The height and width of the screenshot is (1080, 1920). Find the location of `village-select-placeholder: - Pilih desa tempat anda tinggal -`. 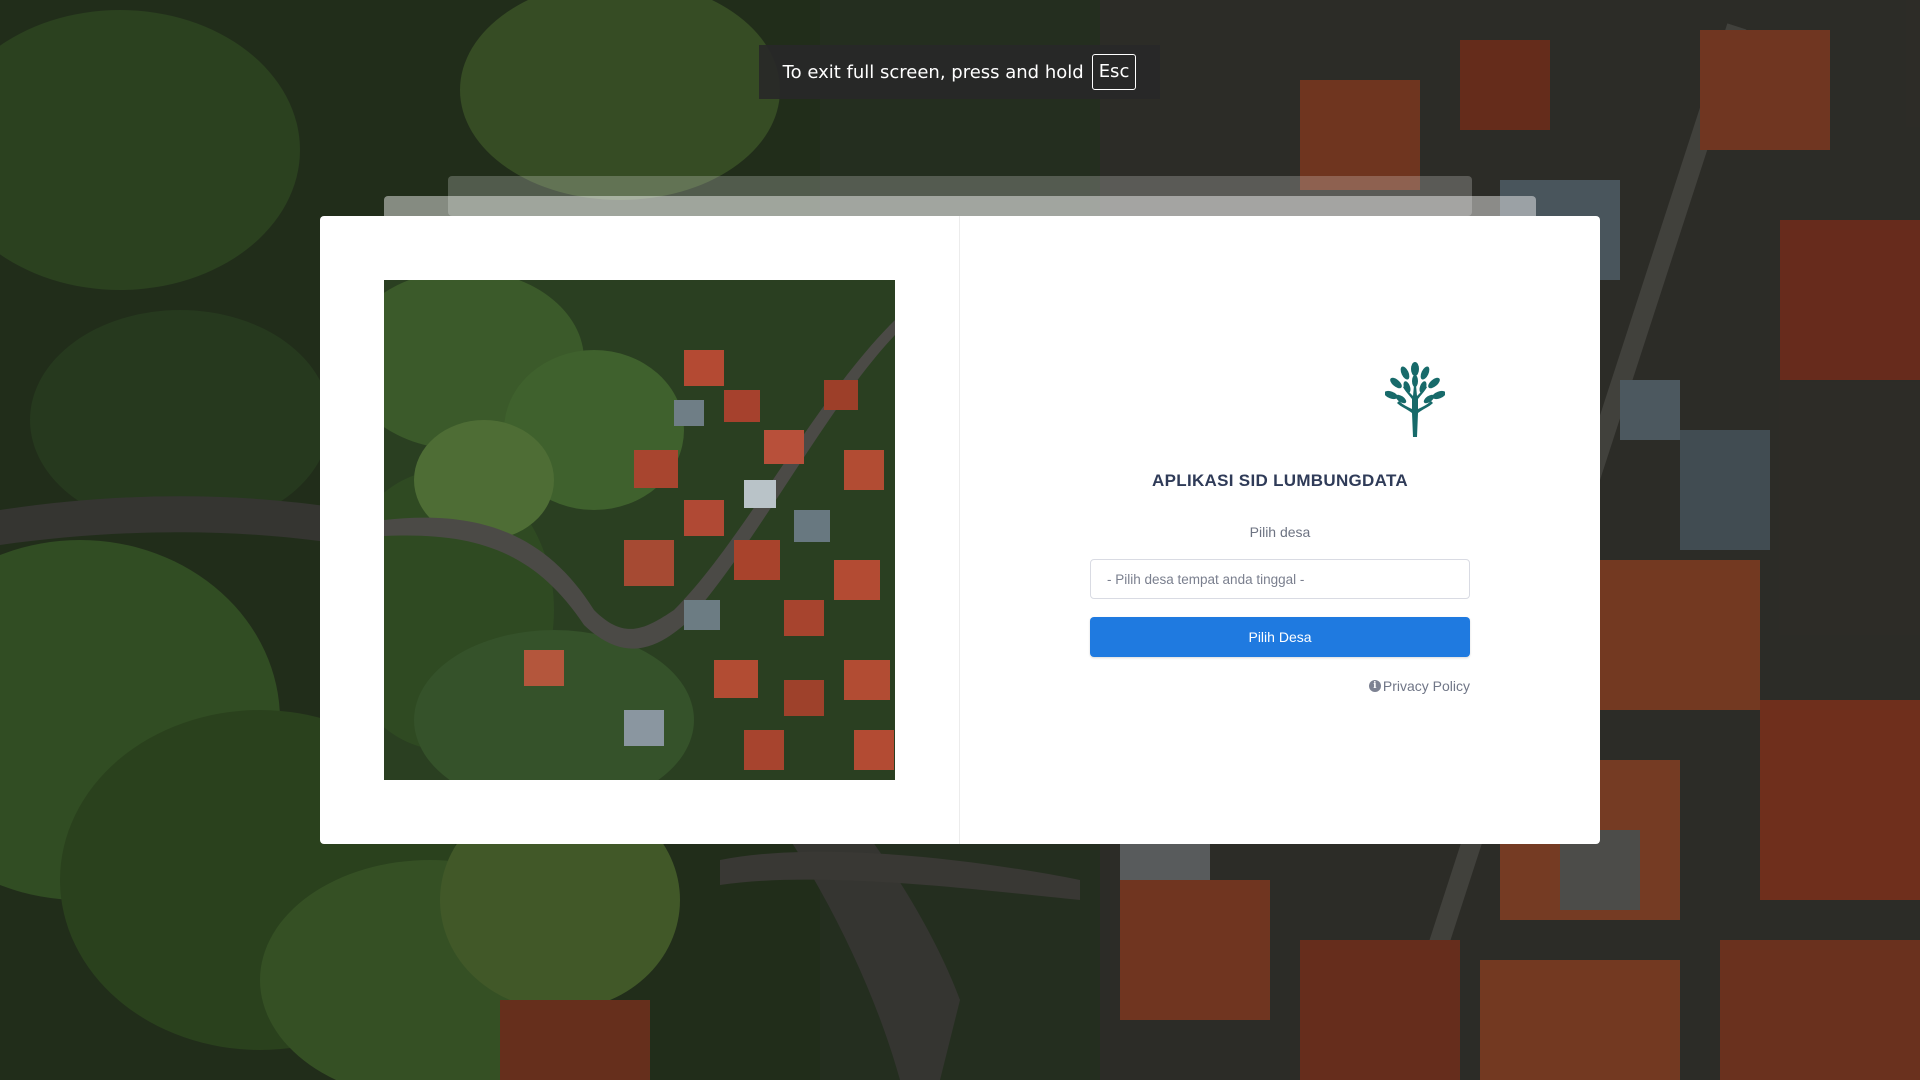

village-select-placeholder: - Pilih desa tempat anda tinggal - is located at coordinates (1206, 579).